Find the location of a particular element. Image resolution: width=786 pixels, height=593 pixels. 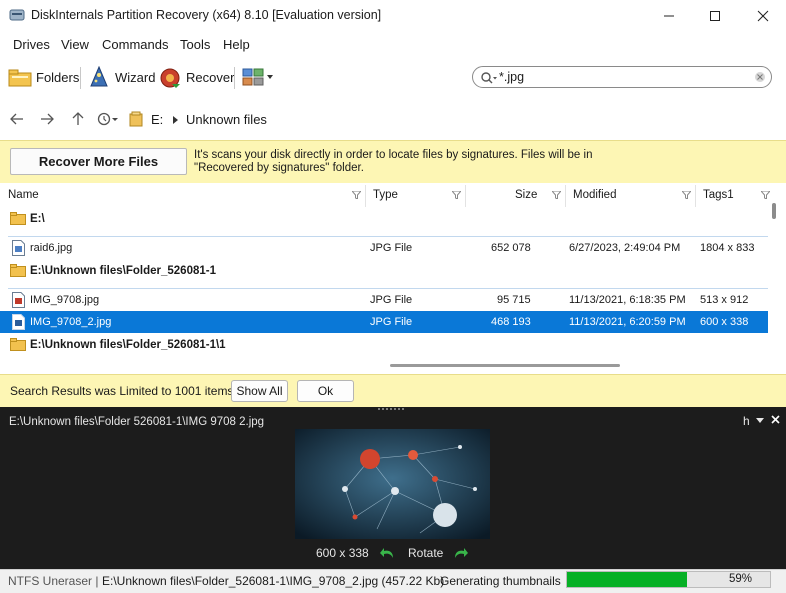

column-type: Type is located at coordinates (385, 195).